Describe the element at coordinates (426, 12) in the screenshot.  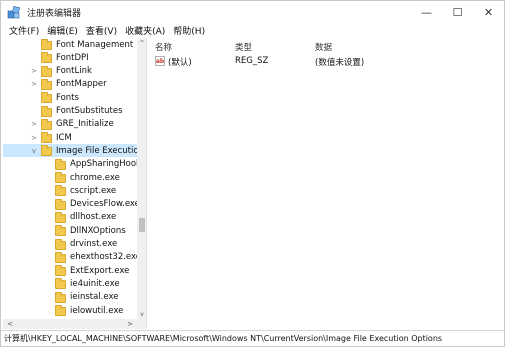
I see `minimize-button: —` at that location.